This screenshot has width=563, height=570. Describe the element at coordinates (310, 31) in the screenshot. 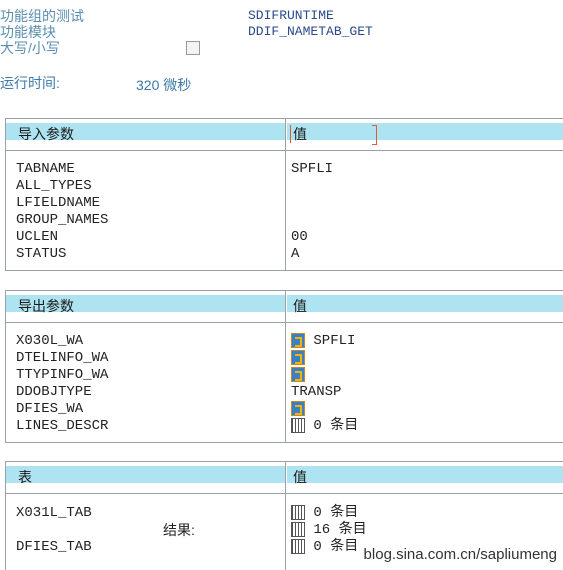

I see `function-module-value: DDIF_NAMETAB_GET` at that location.